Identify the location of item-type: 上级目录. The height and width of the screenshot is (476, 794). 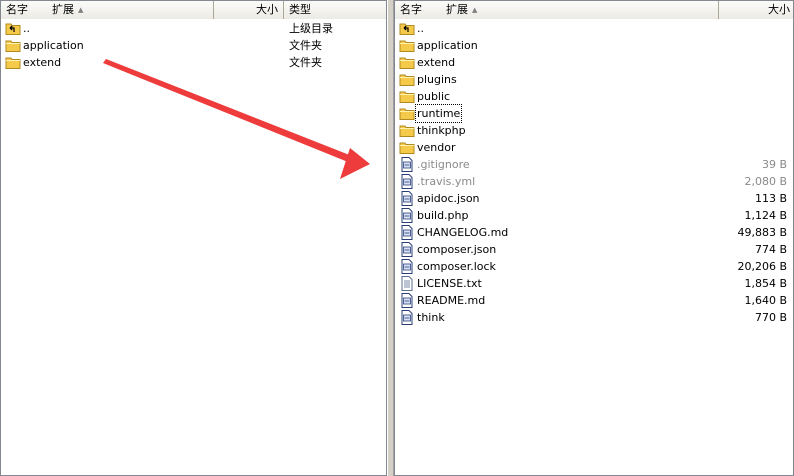
(311, 28).